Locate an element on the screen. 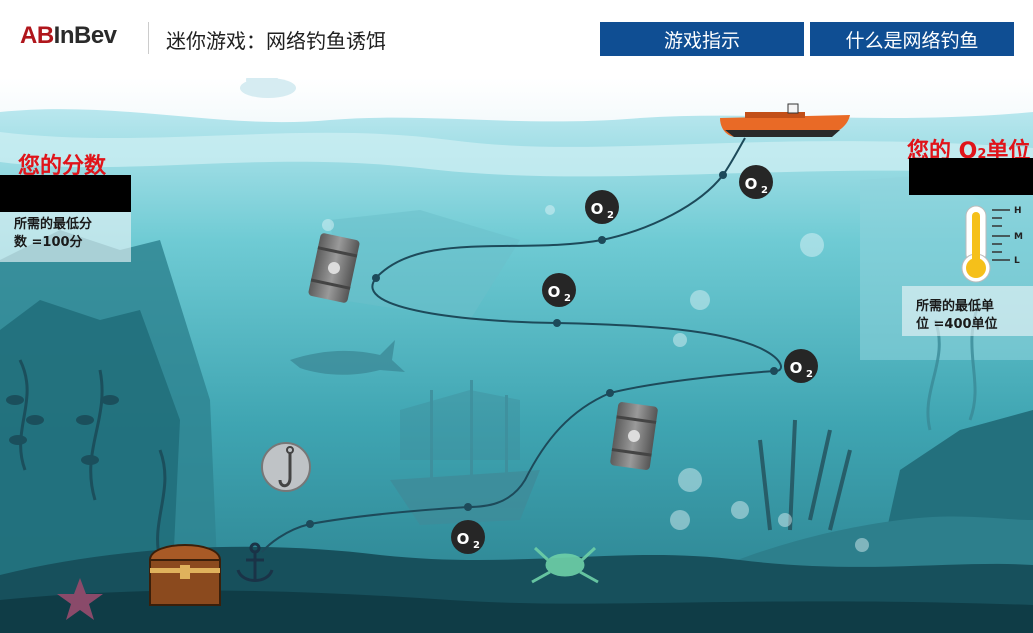  gauge-label-mid: M is located at coordinates (1018, 237).